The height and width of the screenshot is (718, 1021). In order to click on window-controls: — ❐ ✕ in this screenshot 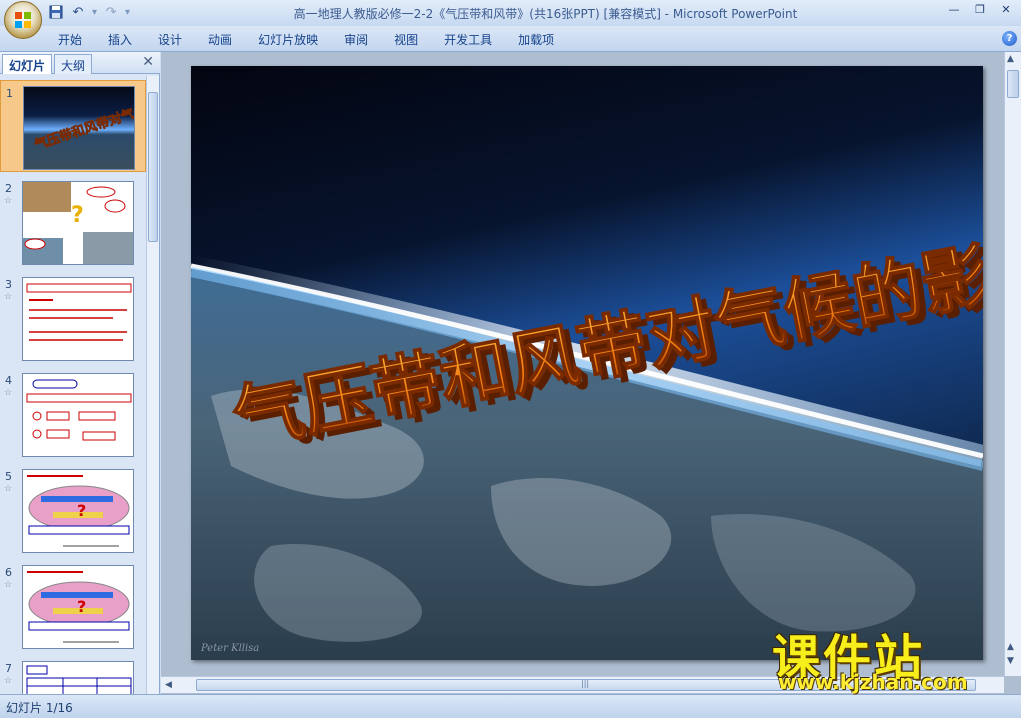, I will do `click(980, 9)`.